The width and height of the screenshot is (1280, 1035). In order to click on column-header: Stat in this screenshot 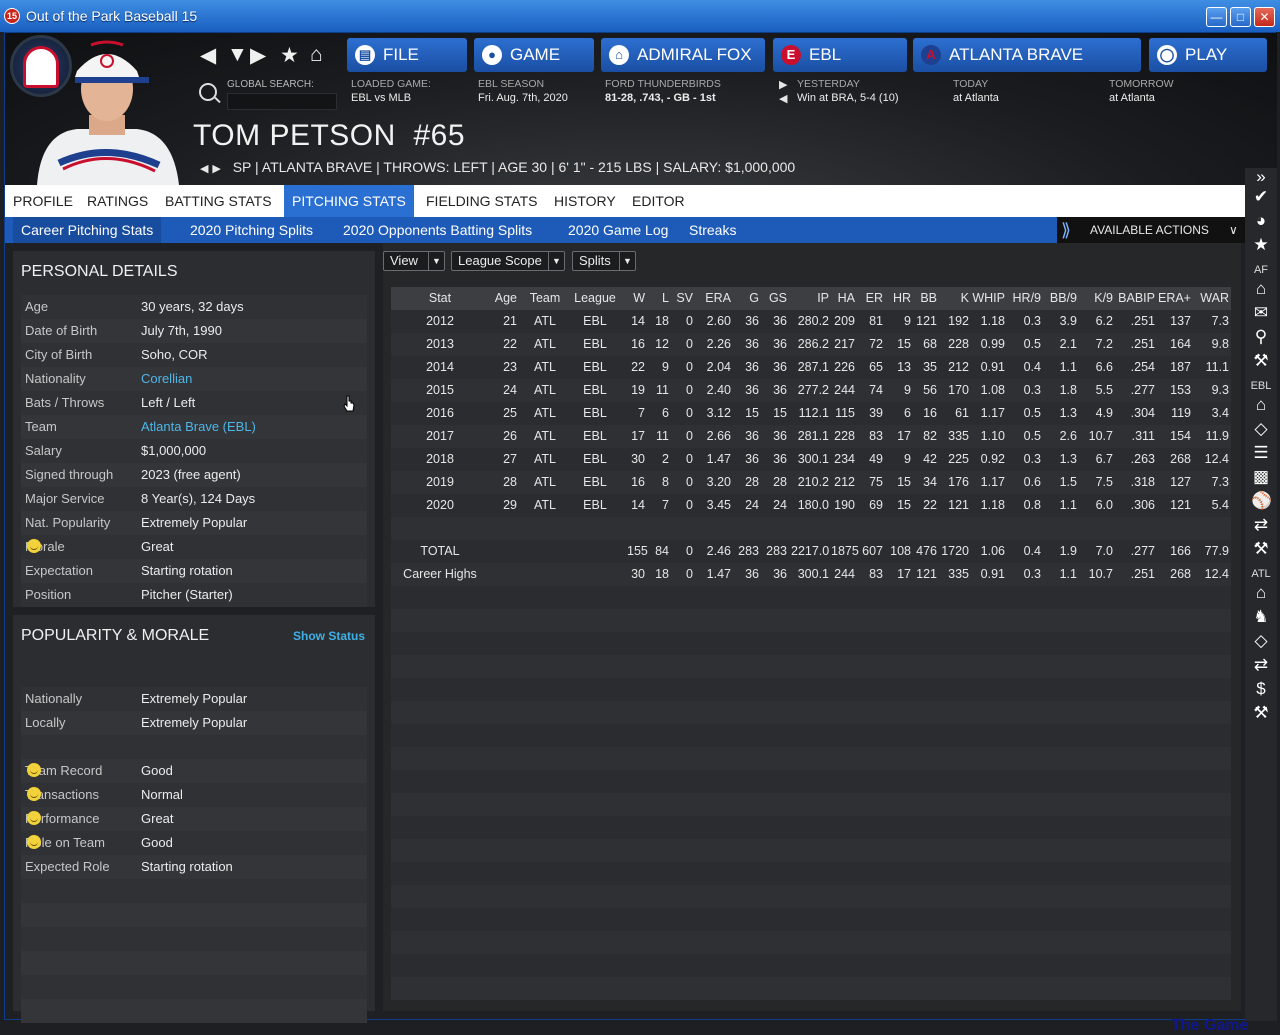, I will do `click(440, 298)`.